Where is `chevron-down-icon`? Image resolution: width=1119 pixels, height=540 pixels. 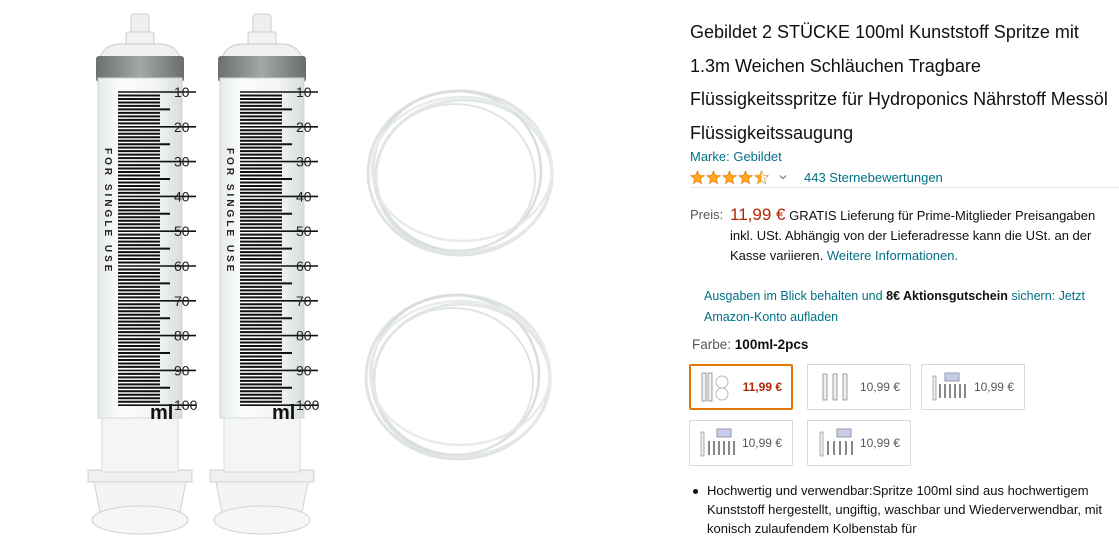
chevron-down-icon is located at coordinates (783, 177).